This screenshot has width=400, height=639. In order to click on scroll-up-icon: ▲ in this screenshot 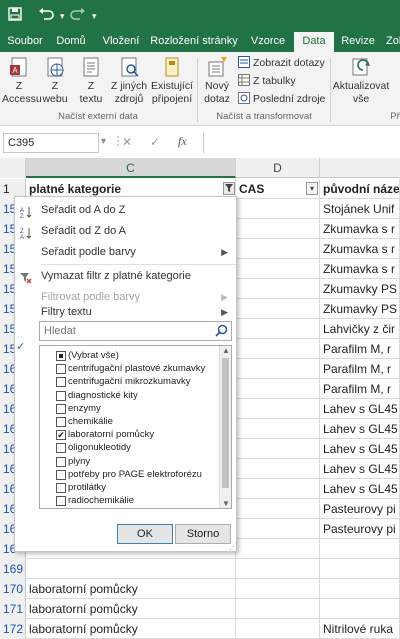, I will do `click(226, 350)`.